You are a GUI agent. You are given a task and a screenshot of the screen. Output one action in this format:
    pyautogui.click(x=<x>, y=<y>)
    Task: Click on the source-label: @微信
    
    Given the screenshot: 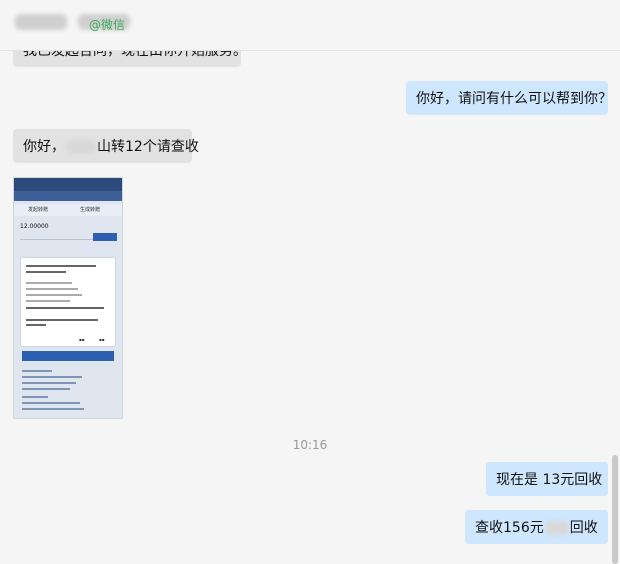 What is the action you would take?
    pyautogui.click(x=107, y=25)
    